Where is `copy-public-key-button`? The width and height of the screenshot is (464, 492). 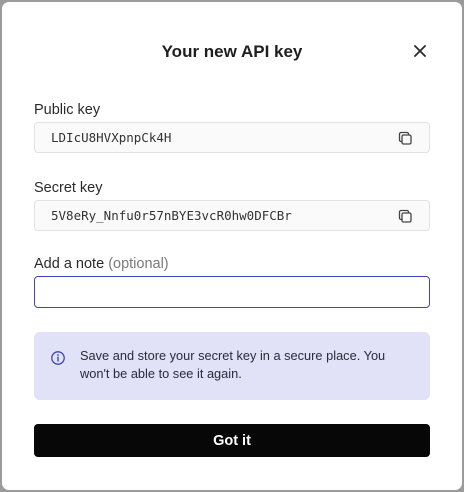 copy-public-key-button is located at coordinates (405, 138).